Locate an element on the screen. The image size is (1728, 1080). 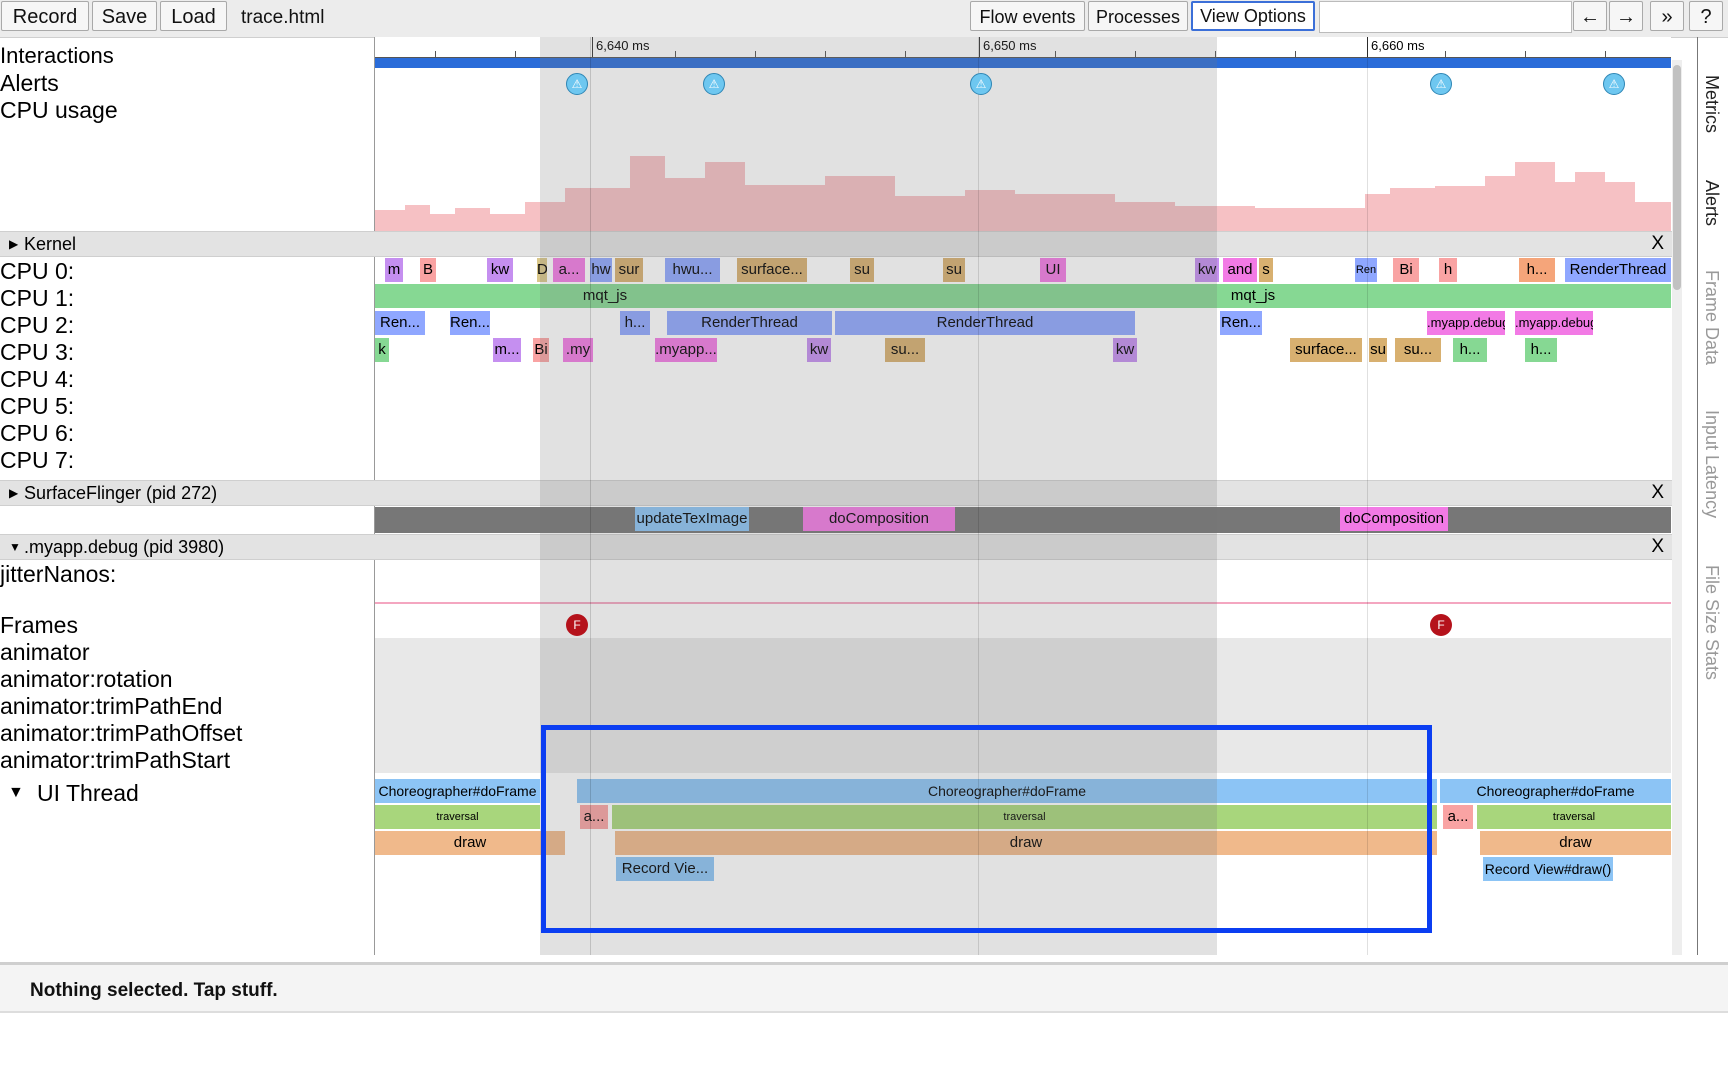
more-button: » is located at coordinates (1667, 16).